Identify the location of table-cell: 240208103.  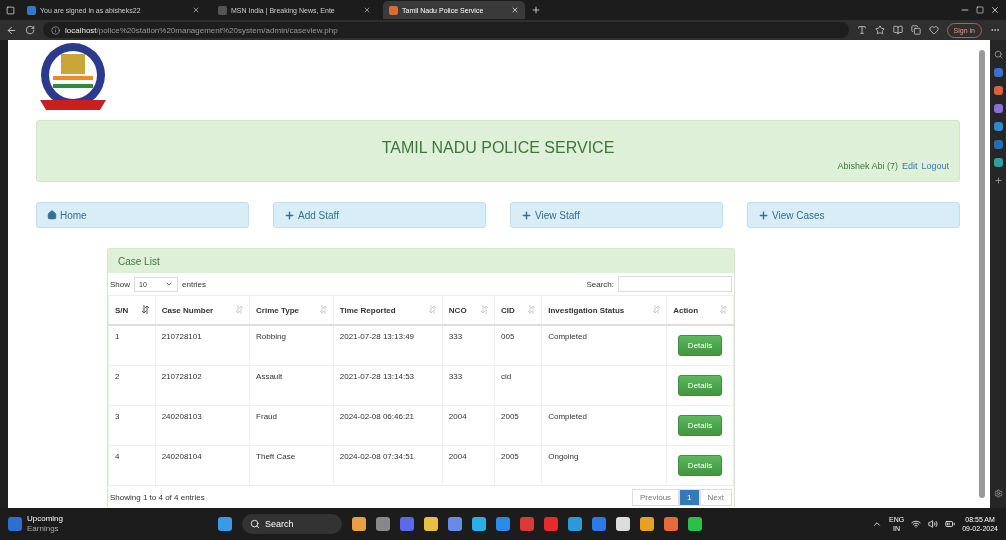
(202, 425).